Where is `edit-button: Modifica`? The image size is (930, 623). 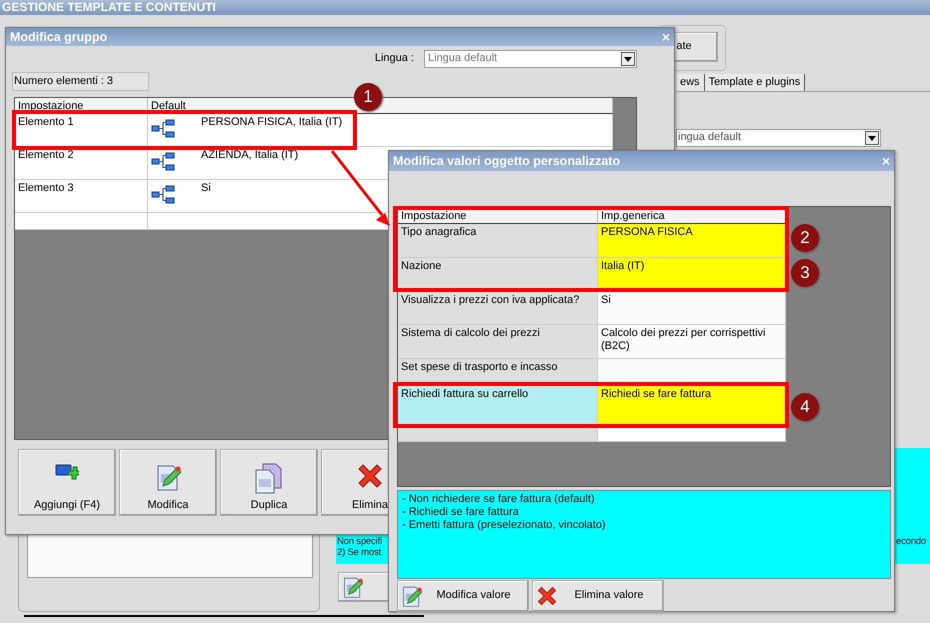 edit-button: Modifica is located at coordinates (168, 482).